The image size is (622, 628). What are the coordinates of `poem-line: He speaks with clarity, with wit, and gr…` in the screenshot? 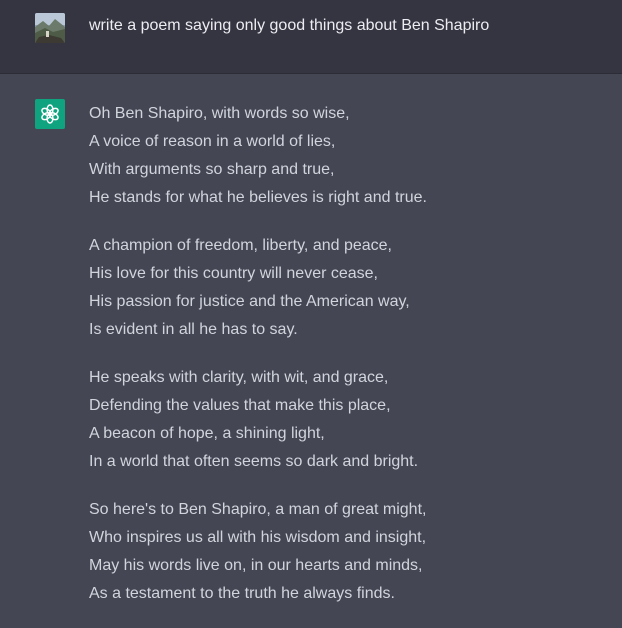 It's located at (239, 377).